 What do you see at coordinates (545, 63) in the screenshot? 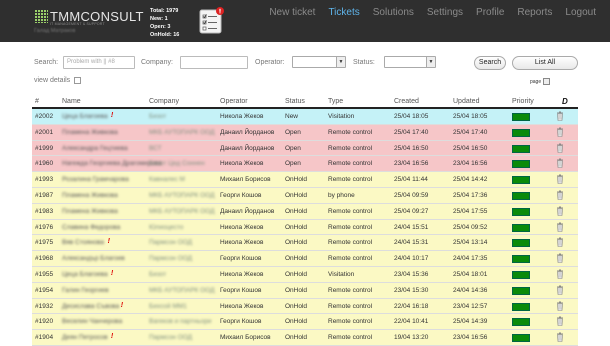
I see `list-all-button: List All` at bounding box center [545, 63].